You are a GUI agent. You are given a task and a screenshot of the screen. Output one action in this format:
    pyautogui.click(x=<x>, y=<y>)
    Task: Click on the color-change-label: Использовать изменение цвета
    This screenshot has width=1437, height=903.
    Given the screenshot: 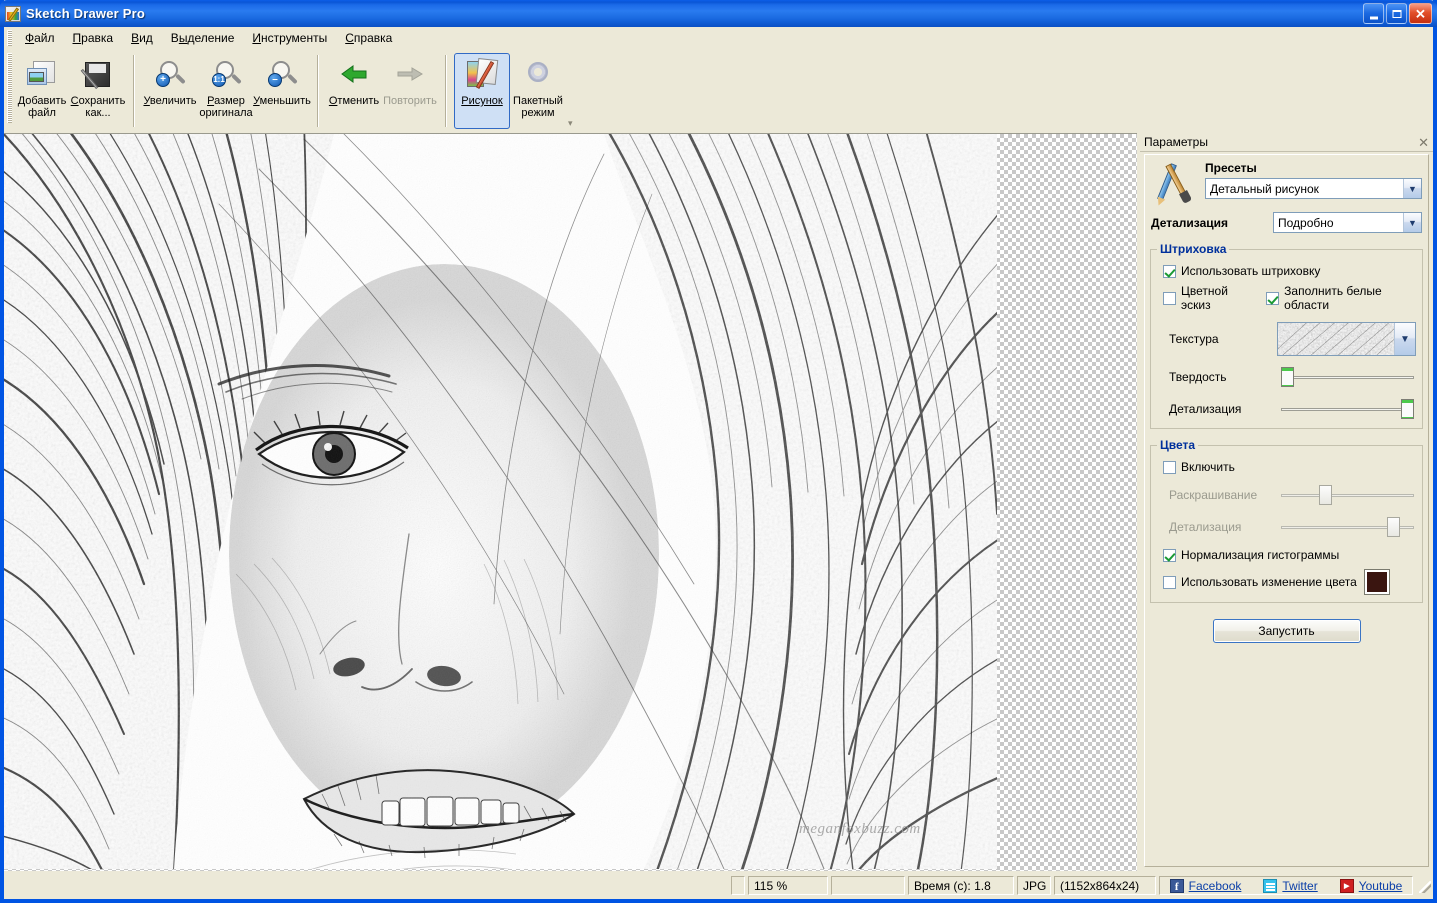 What is the action you would take?
    pyautogui.click(x=1269, y=582)
    